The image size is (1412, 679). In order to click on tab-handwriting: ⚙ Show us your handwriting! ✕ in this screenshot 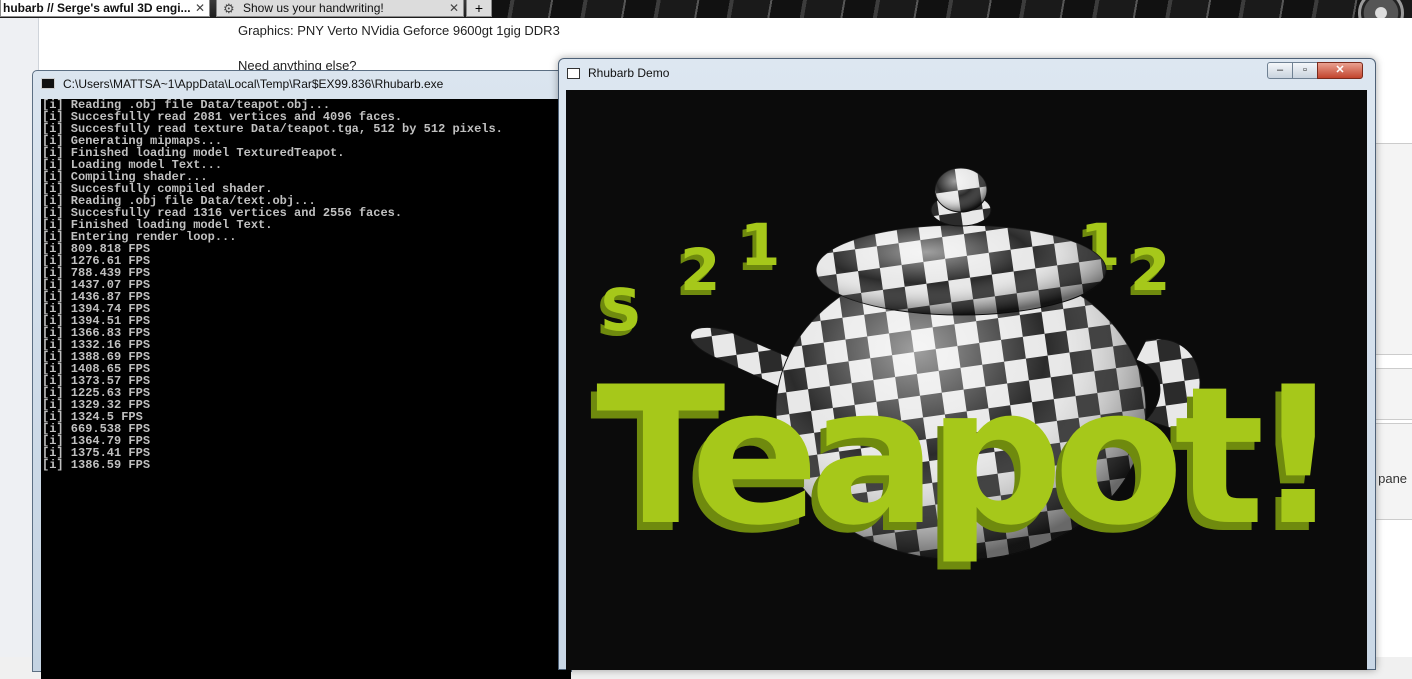, I will do `click(340, 8)`.